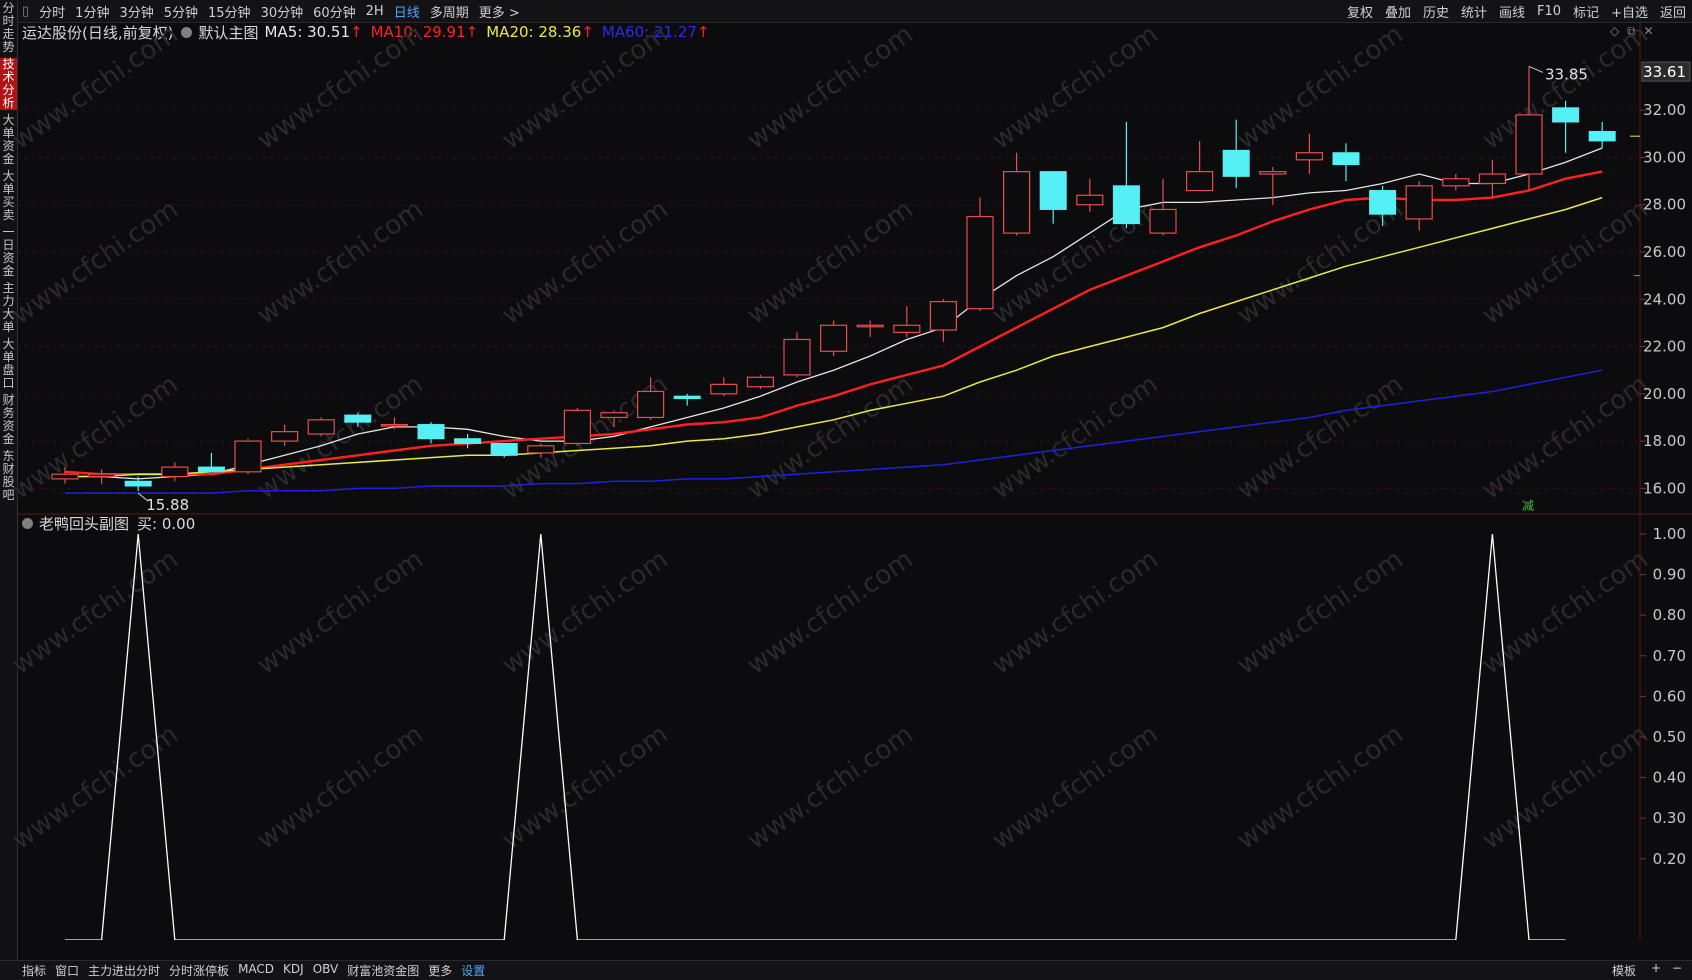  Describe the element at coordinates (326, 970) in the screenshot. I see `bottom-tab-6: OBV` at that location.